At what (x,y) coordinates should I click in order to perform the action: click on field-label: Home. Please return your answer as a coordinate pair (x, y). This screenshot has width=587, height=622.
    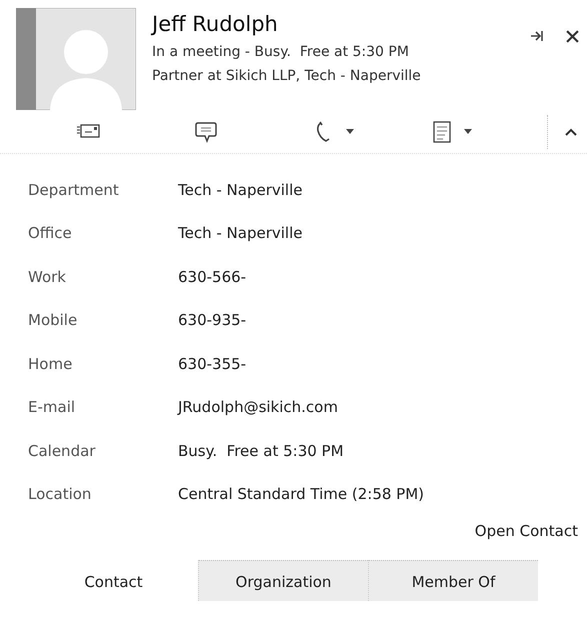
    Looking at the image, I should click on (51, 363).